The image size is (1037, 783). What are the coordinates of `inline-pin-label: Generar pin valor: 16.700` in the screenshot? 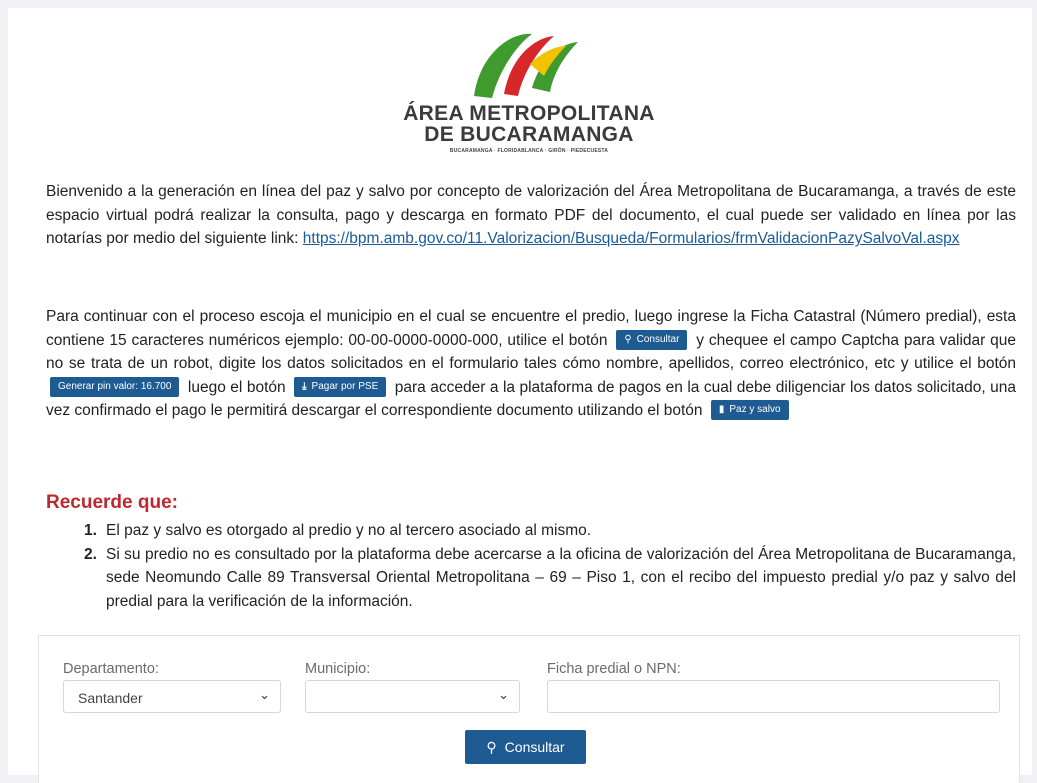 It's located at (115, 386).